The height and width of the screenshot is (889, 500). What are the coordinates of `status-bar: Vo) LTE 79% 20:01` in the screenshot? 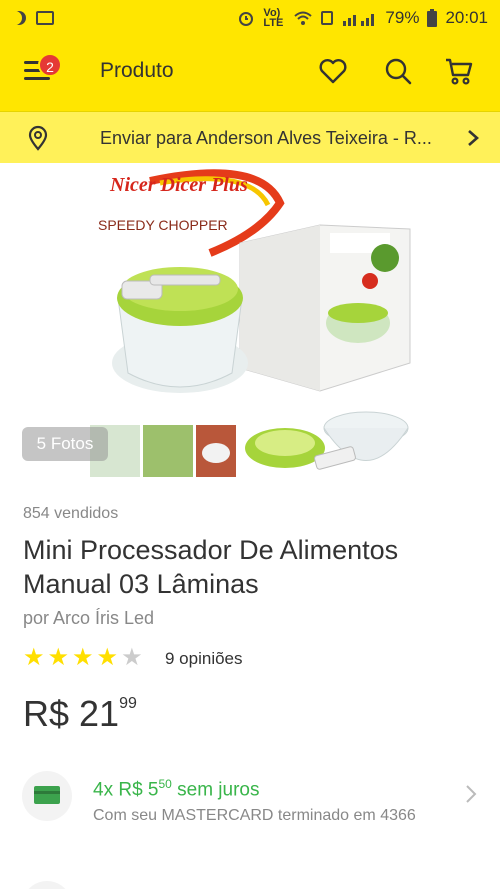 It's located at (250, 17).